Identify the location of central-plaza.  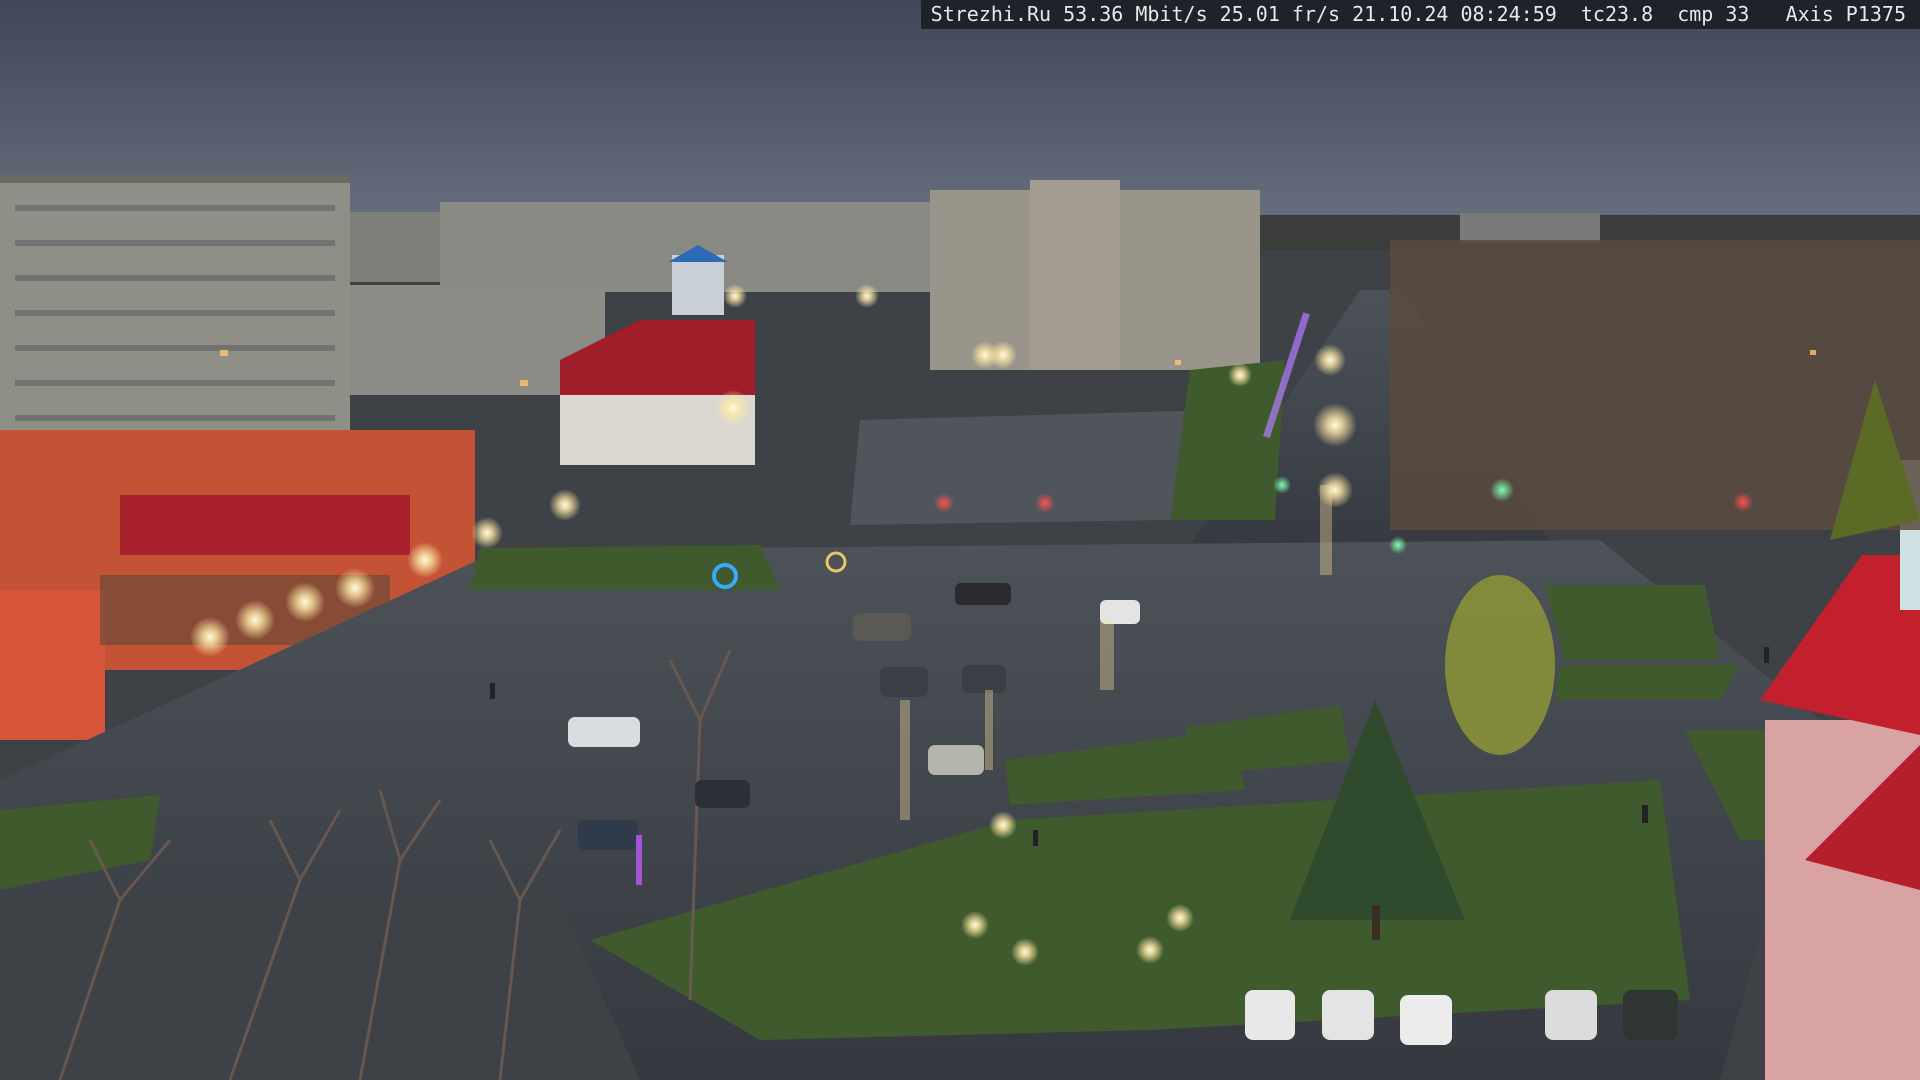
(1032, 467).